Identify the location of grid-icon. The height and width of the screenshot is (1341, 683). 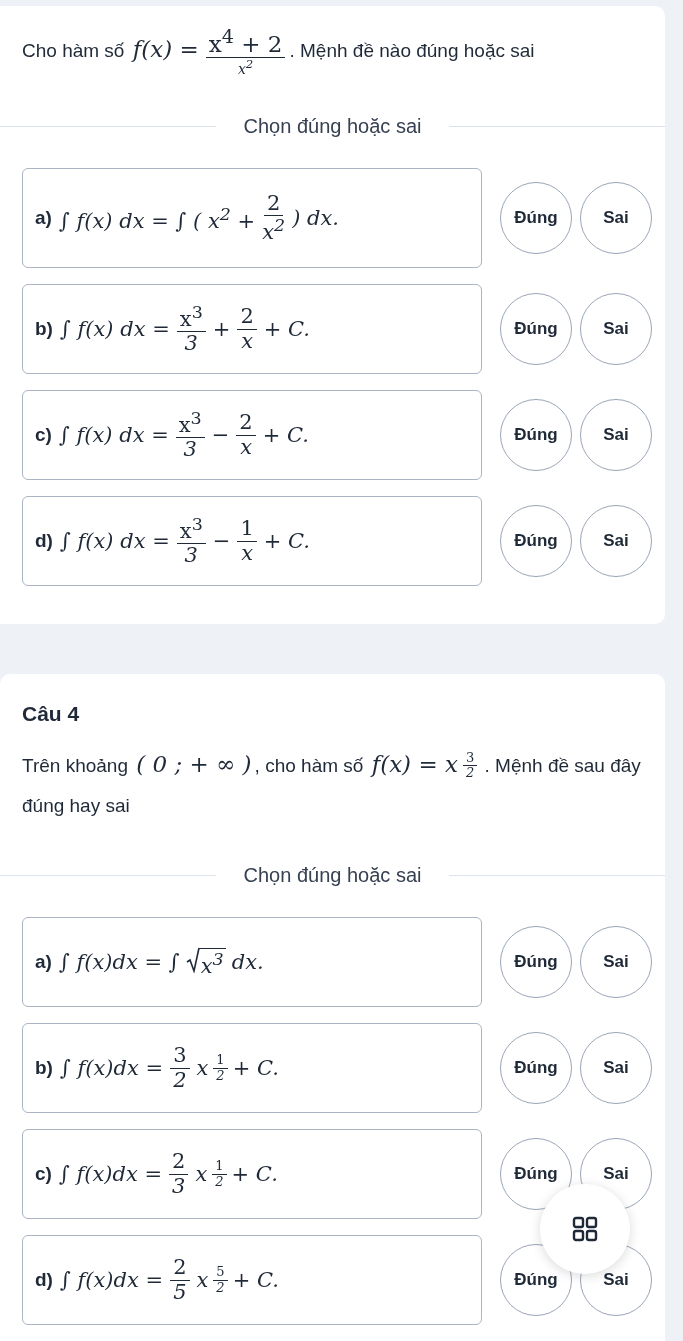
(585, 1229).